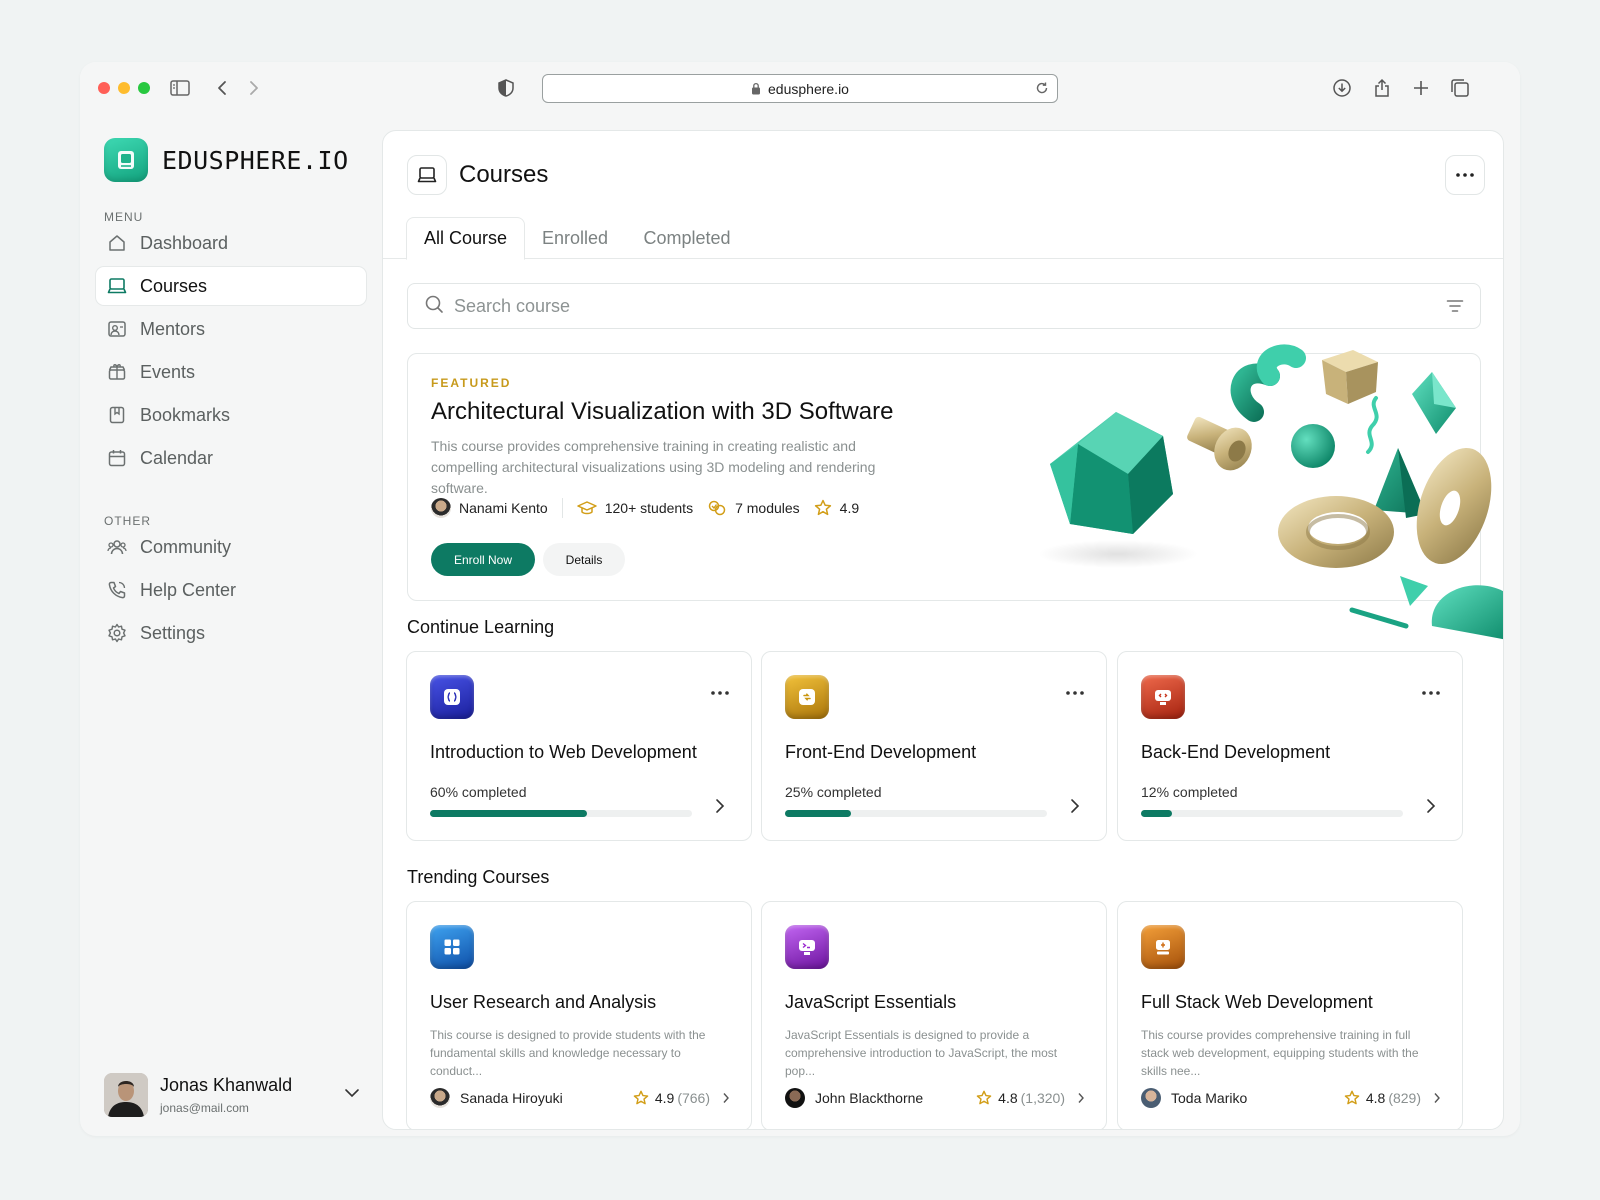  I want to click on rating-count: (829), so click(1404, 1098).